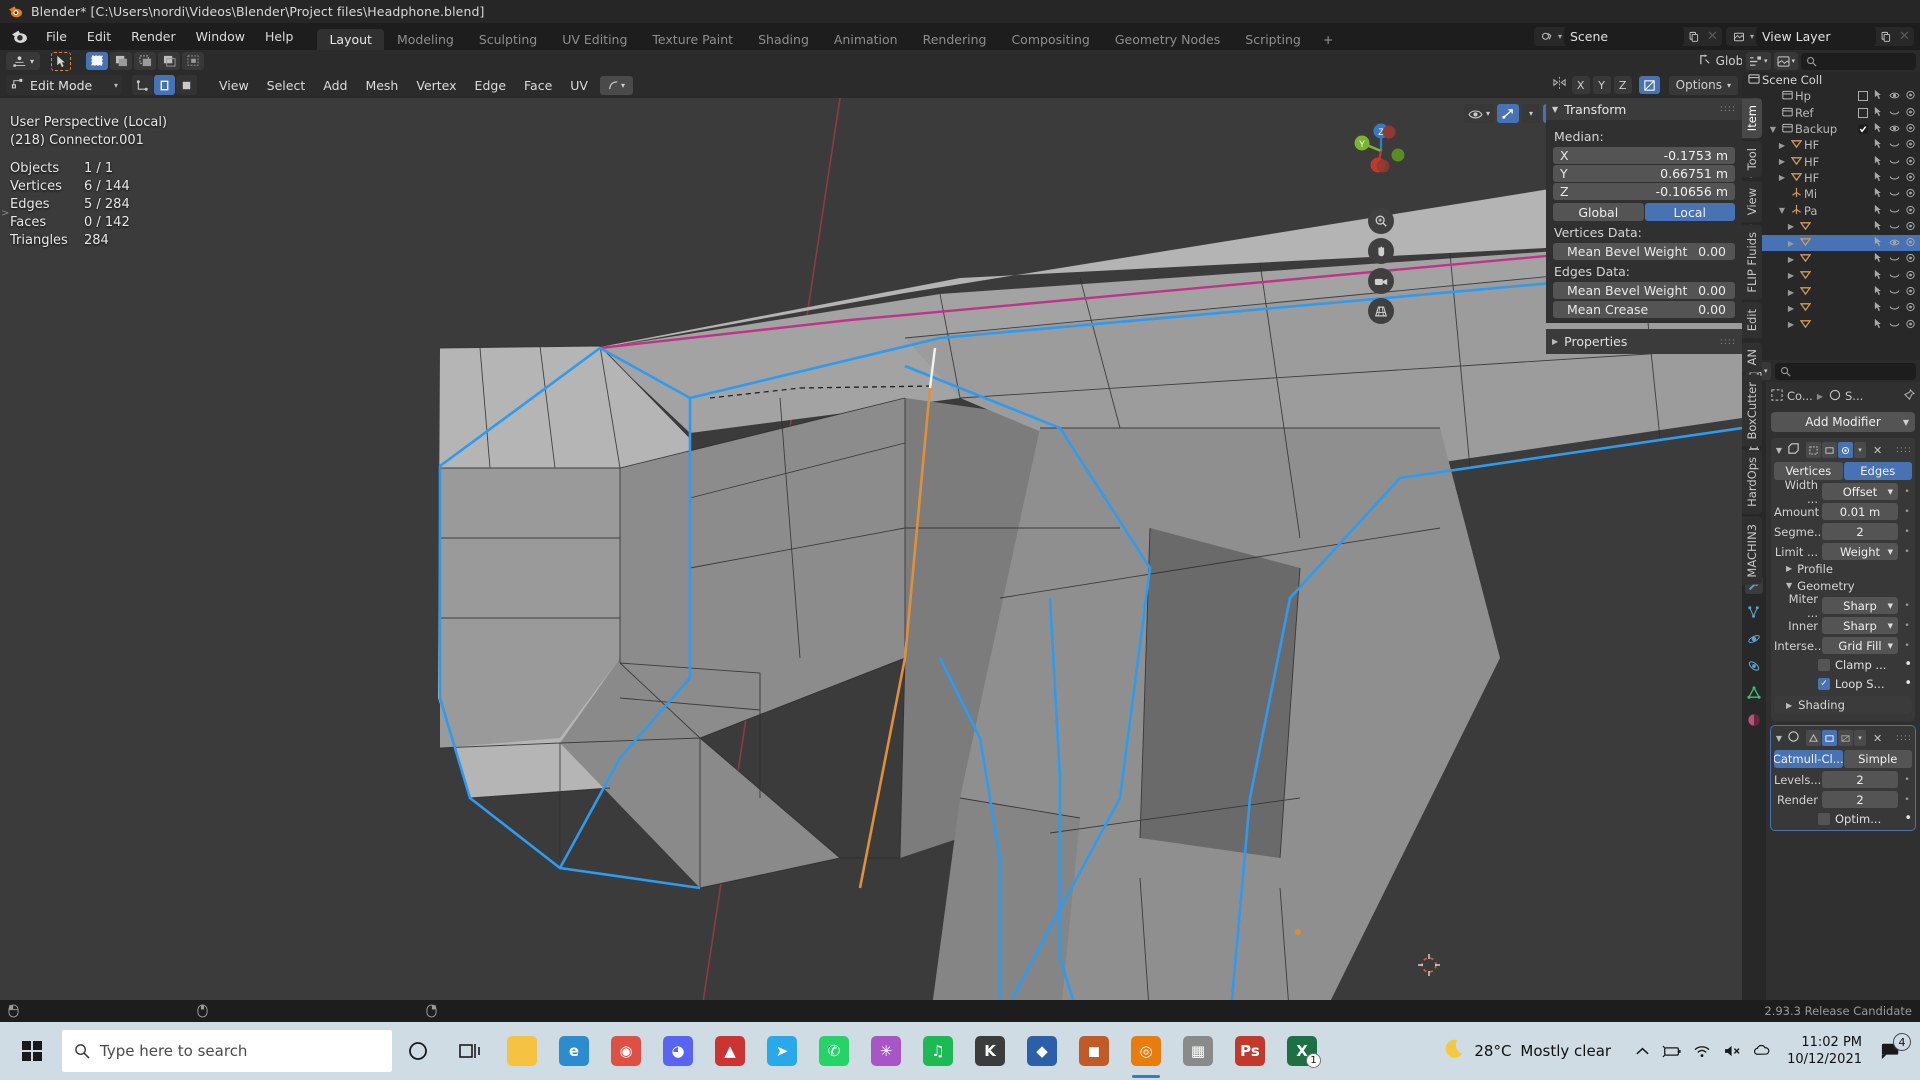  What do you see at coordinates (1198, 1051) in the screenshot?
I see `store-icon: ▦` at bounding box center [1198, 1051].